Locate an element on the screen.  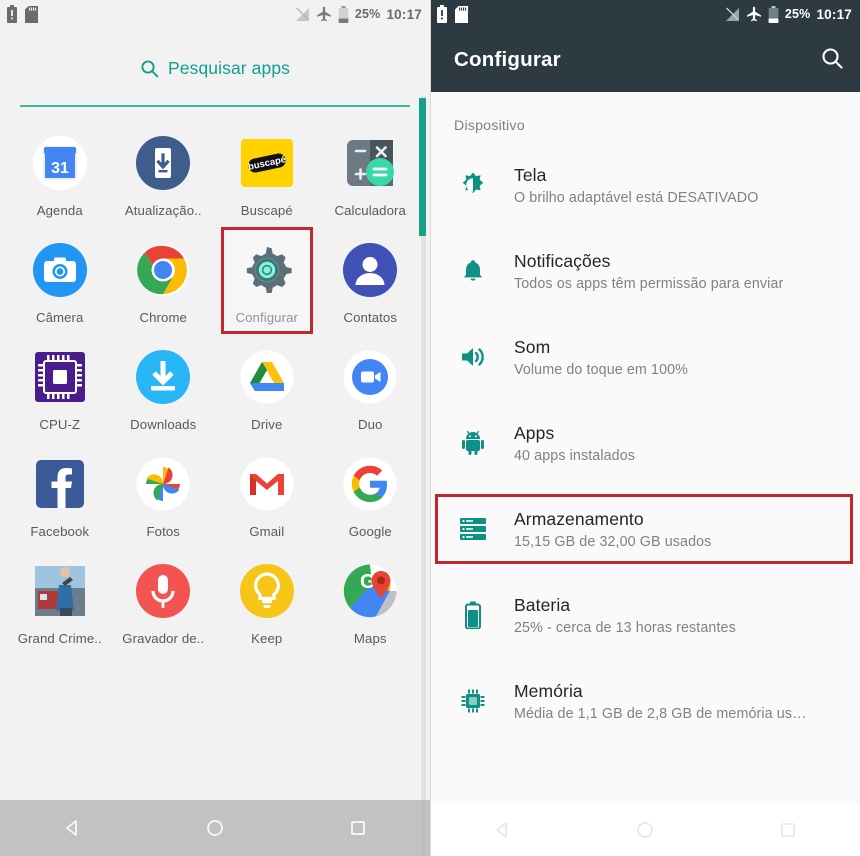
memory-chip-icon is located at coordinates (473, 701).